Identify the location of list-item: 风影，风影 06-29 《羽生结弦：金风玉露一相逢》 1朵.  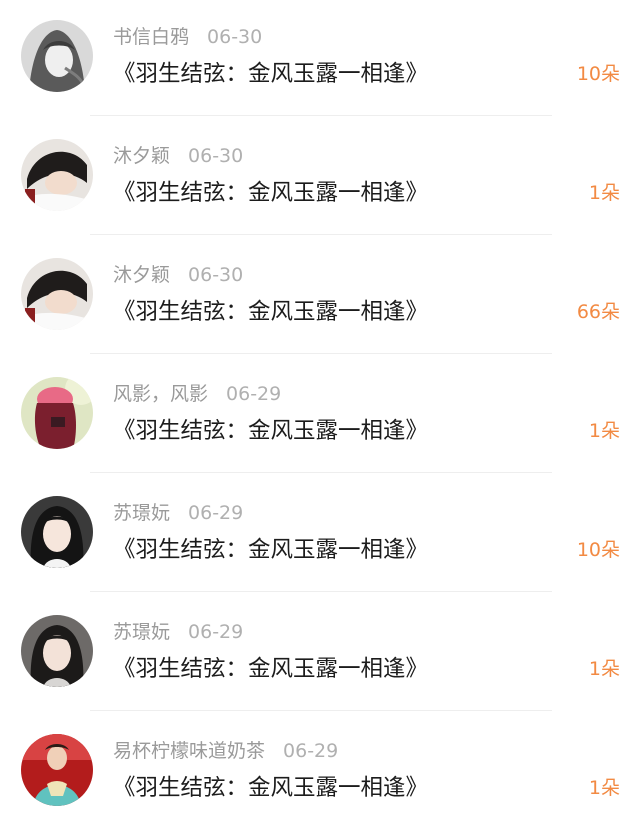
(320, 416).